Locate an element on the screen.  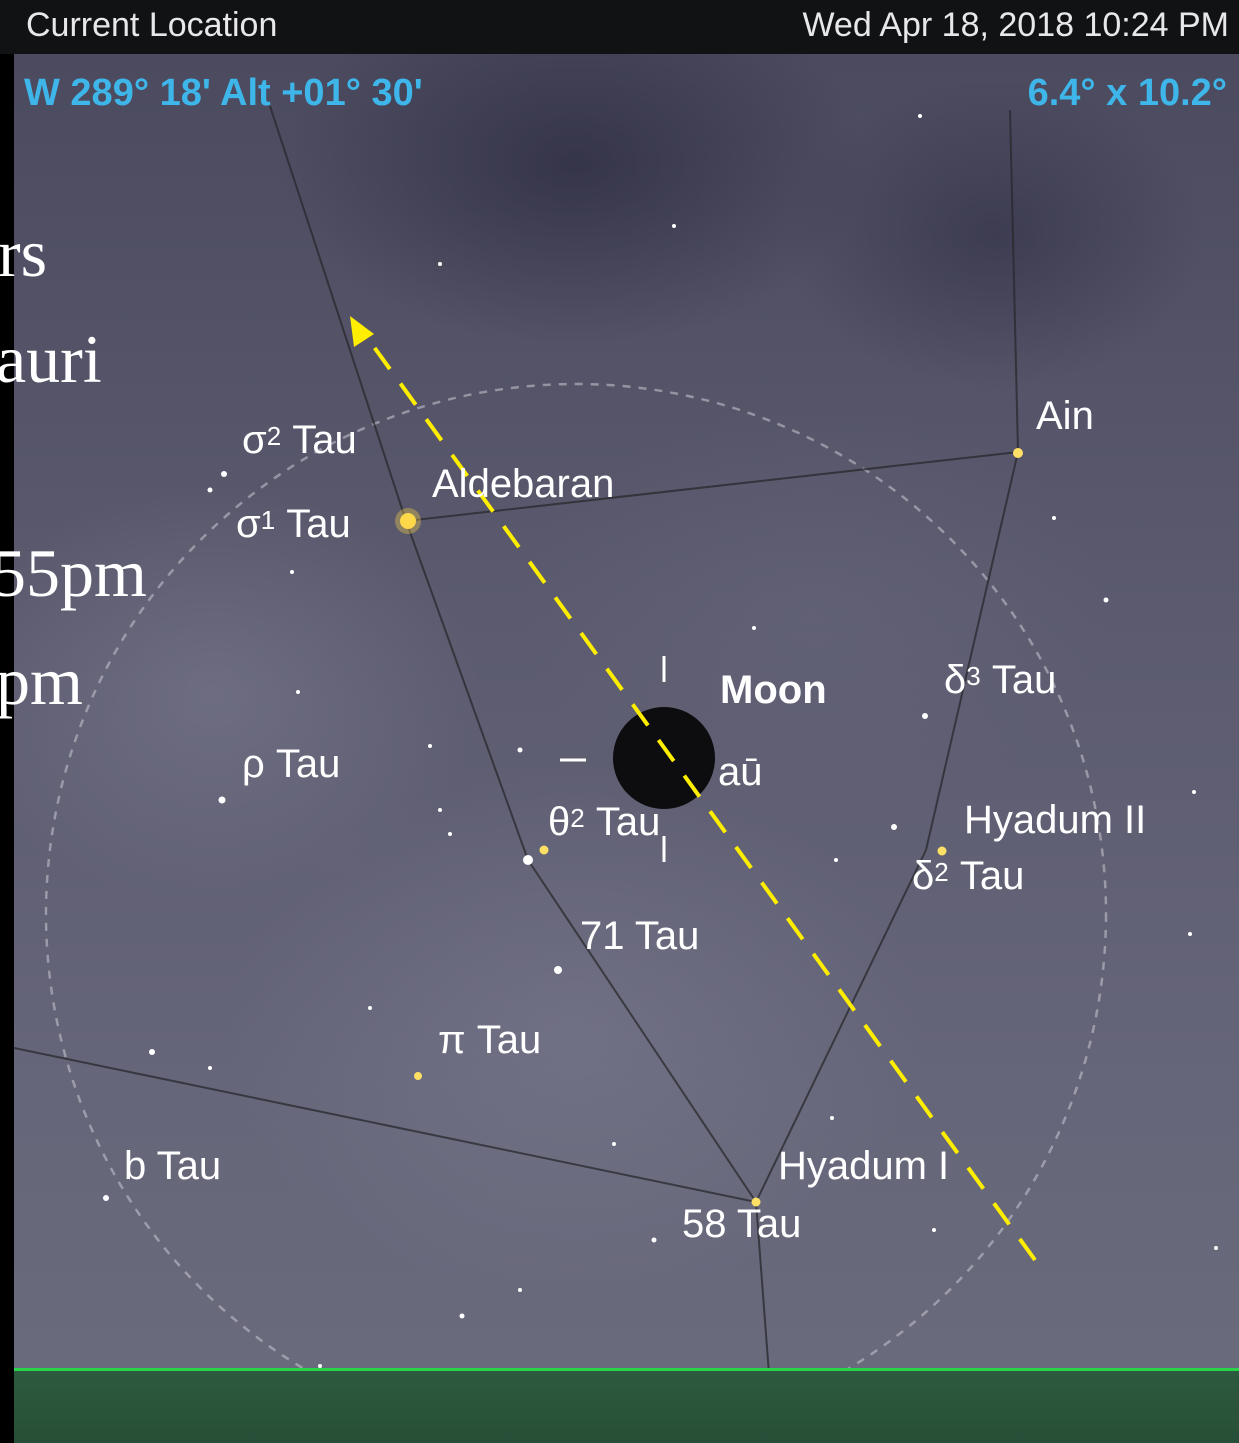
theta2-star is located at coordinates (544, 850).